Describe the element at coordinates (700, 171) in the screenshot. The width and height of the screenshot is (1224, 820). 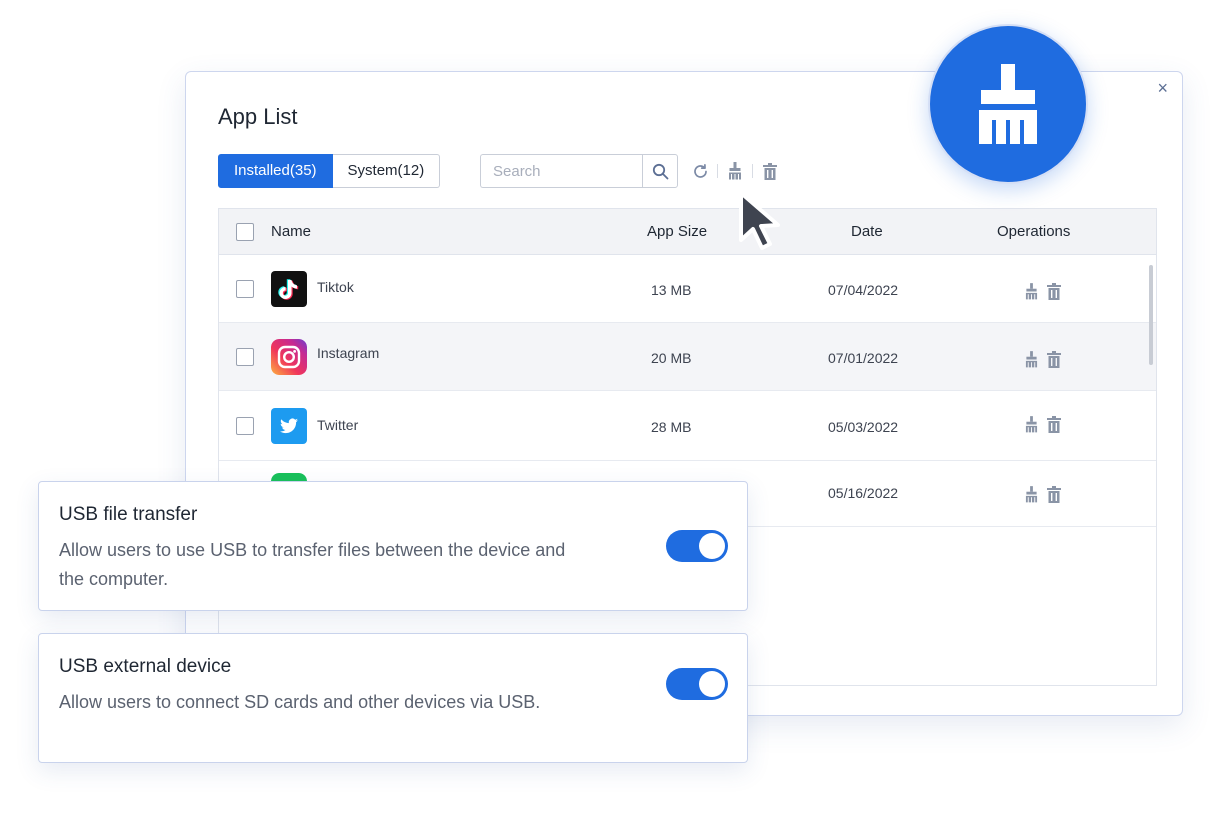
I see `refresh-icon` at that location.